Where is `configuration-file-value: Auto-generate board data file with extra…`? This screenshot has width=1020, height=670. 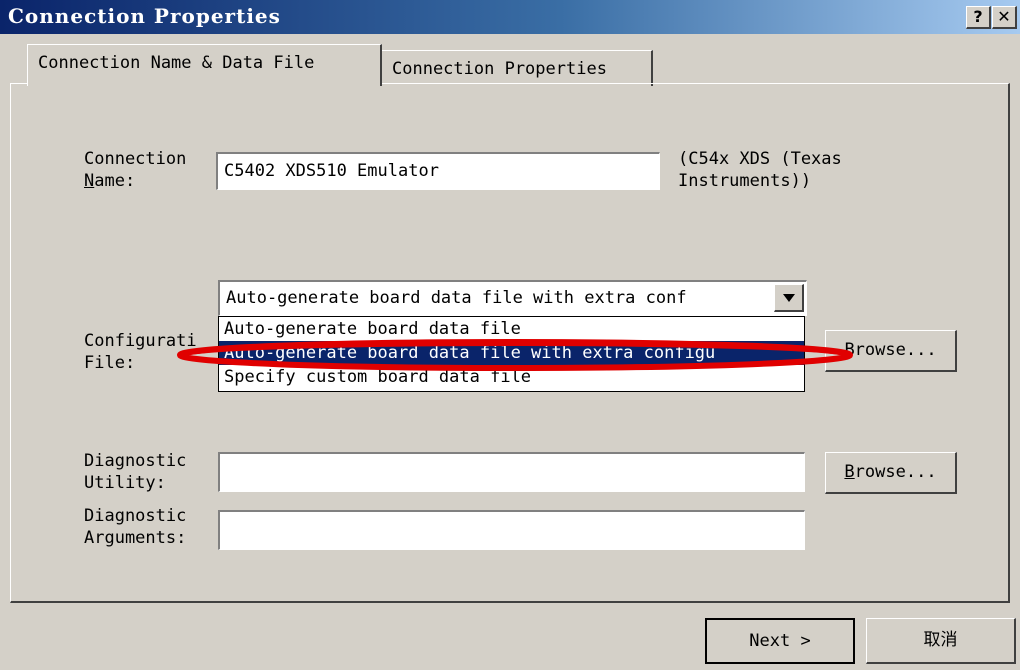
configuration-file-value: Auto-generate board data file with extra… is located at coordinates (456, 298).